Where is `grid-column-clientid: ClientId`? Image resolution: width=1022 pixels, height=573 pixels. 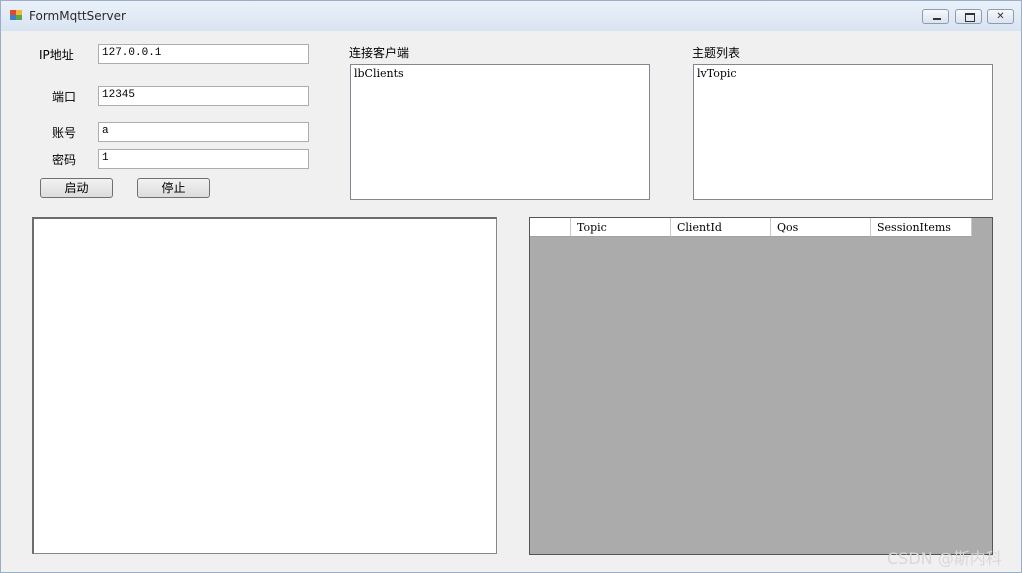
grid-column-clientid: ClientId is located at coordinates (721, 227).